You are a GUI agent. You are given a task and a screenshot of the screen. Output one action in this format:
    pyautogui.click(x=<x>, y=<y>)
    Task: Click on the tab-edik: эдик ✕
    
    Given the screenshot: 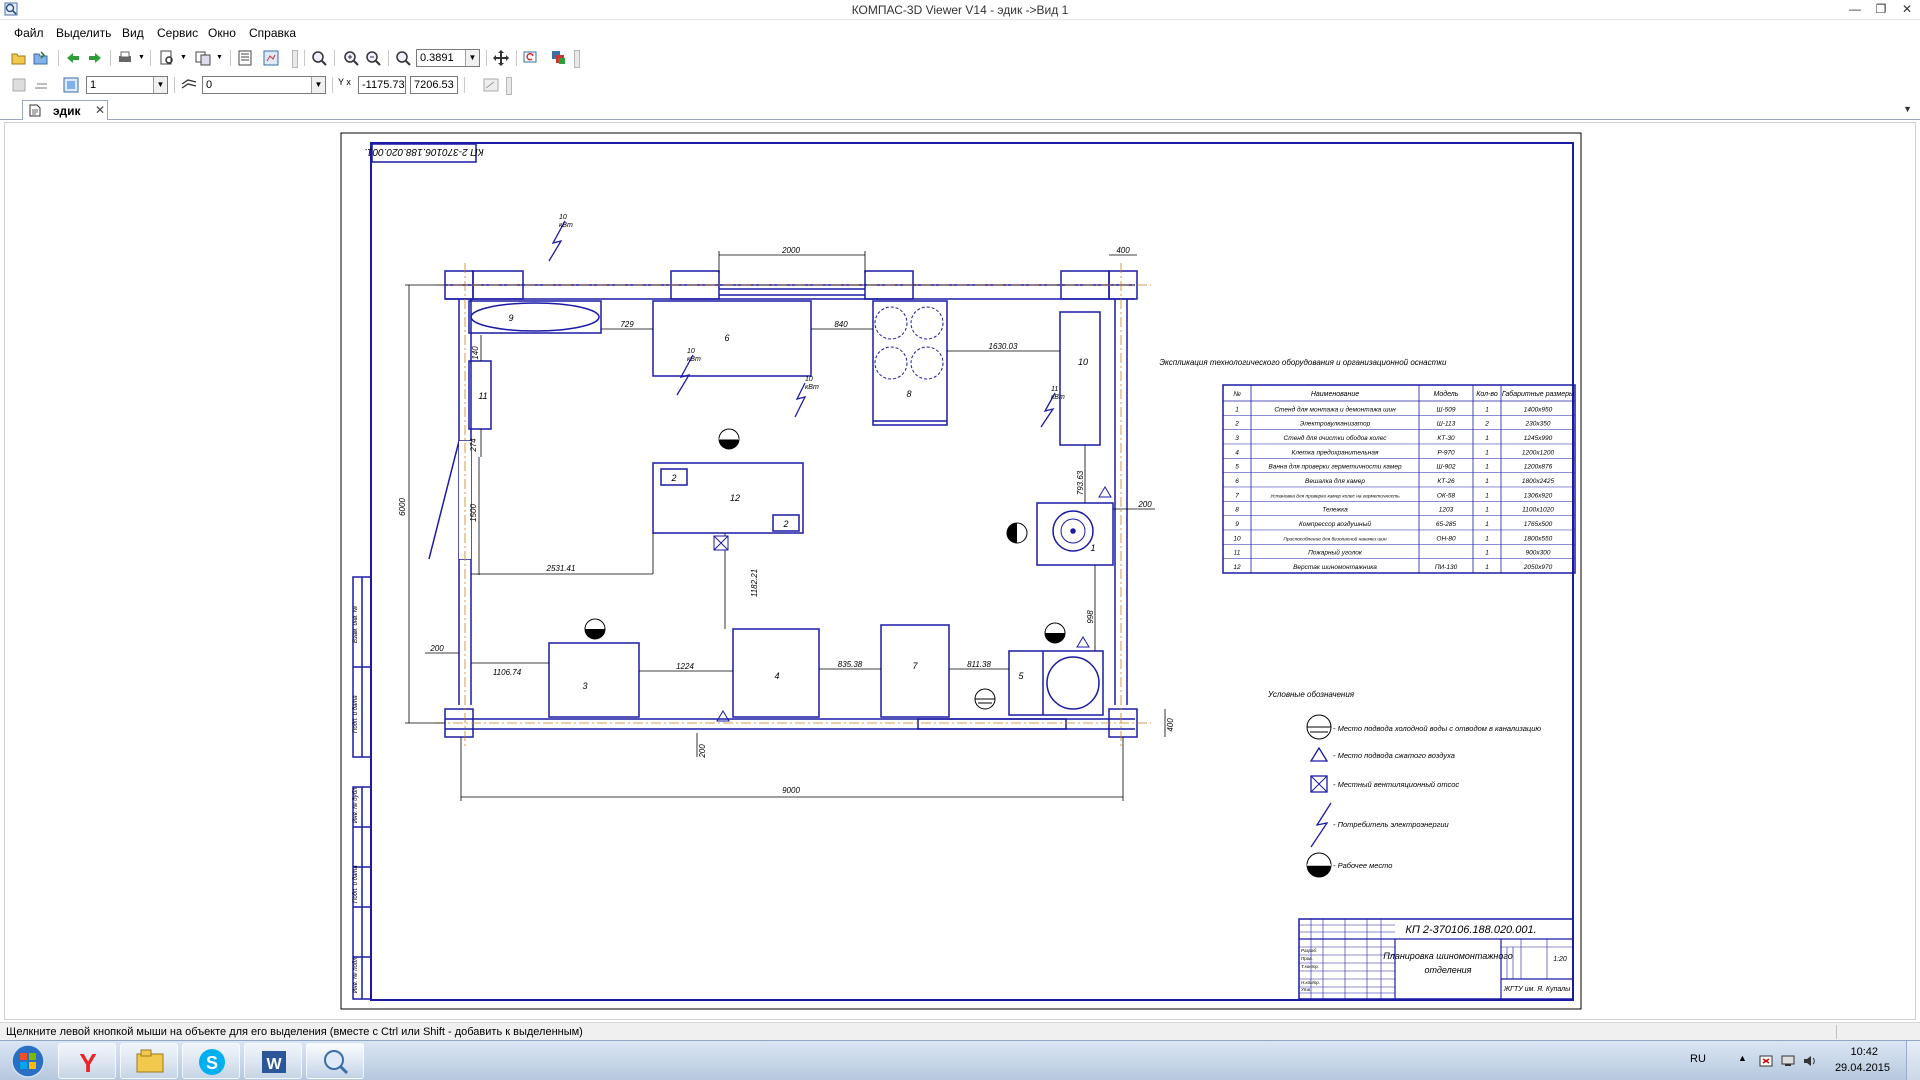 What is the action you would take?
    pyautogui.click(x=65, y=110)
    